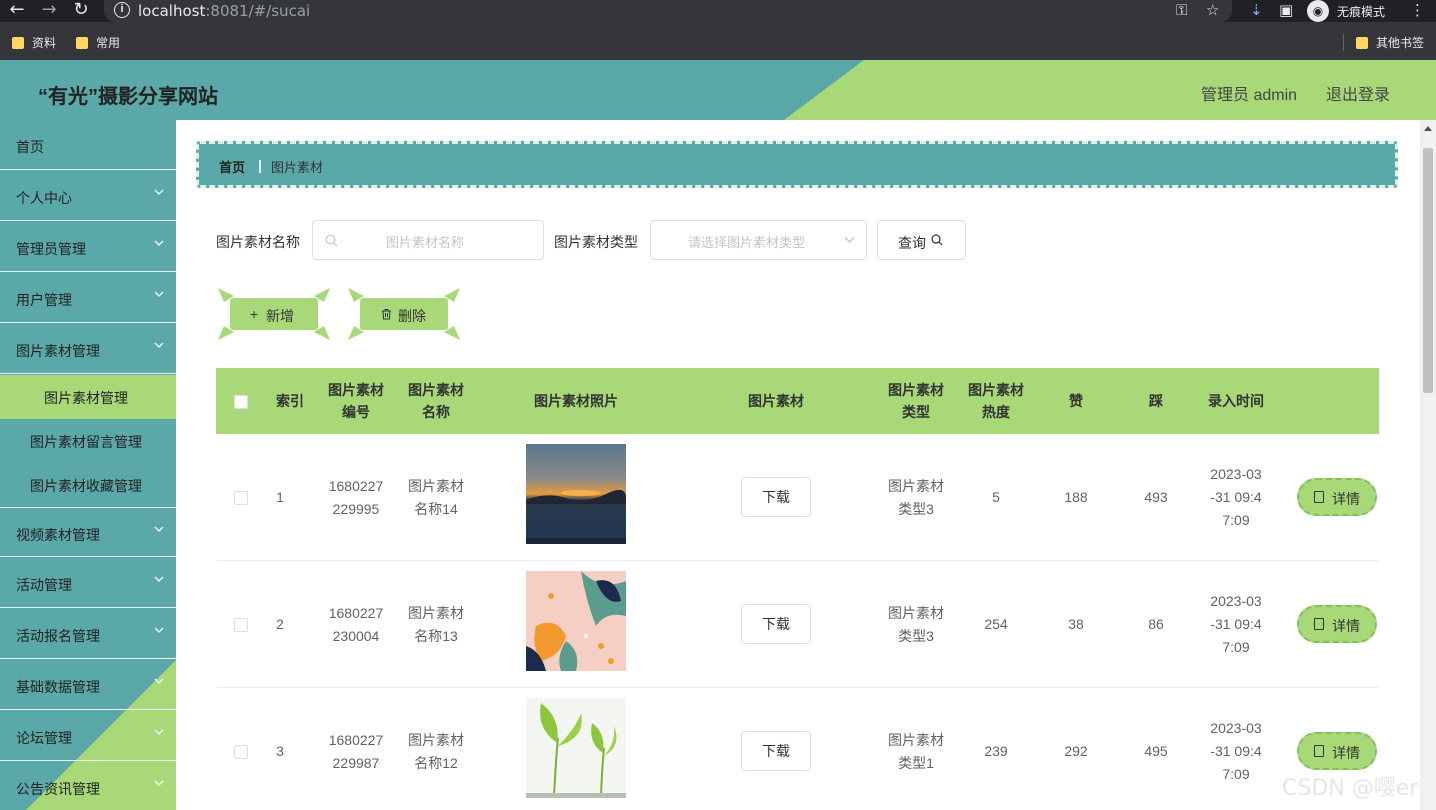  What do you see at coordinates (1156, 751) in the screenshot?
I see `cell-dislikes: 495` at bounding box center [1156, 751].